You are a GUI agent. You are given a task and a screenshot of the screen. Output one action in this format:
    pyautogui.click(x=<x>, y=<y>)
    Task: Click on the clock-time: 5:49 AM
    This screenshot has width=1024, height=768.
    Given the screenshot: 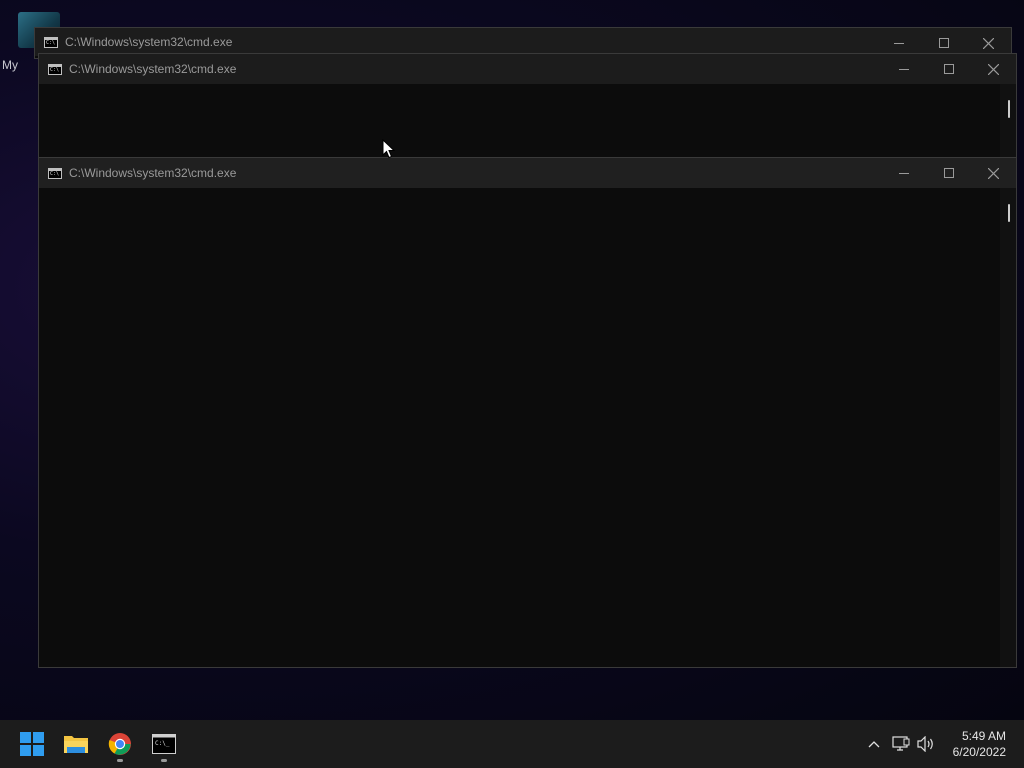 What is the action you would take?
    pyautogui.click(x=983, y=736)
    